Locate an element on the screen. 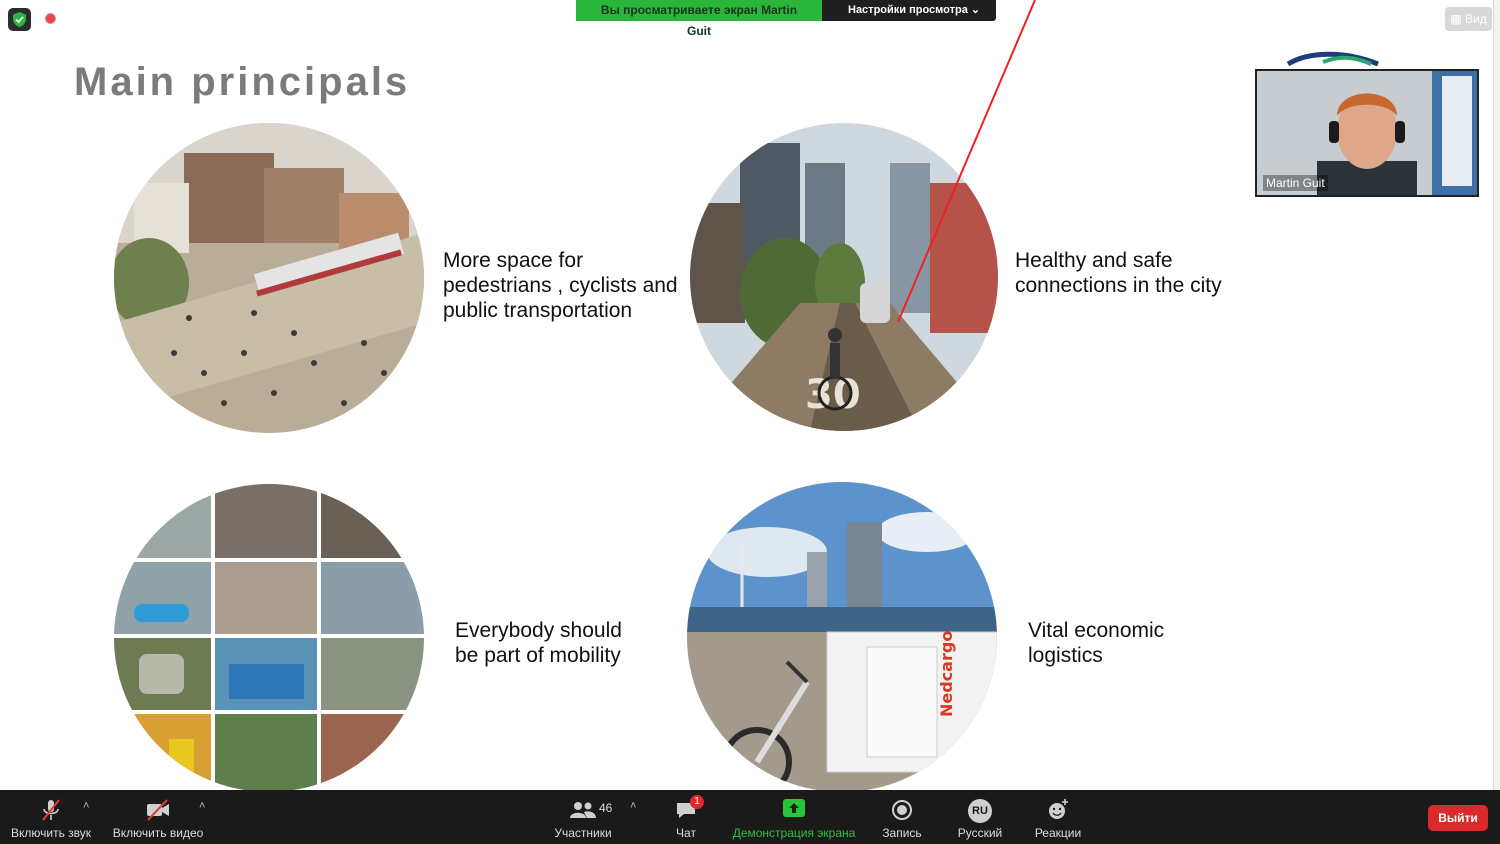 This screenshot has height=844, width=1500. language-globe-icon: RU is located at coordinates (980, 811).